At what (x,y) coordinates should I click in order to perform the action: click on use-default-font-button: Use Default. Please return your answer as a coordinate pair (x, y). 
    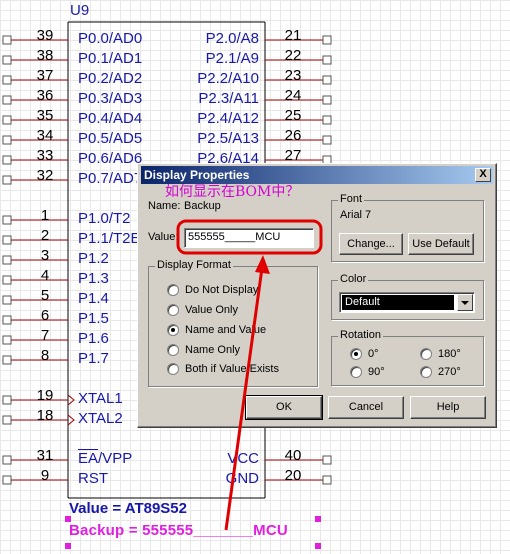
    Looking at the image, I should click on (441, 244).